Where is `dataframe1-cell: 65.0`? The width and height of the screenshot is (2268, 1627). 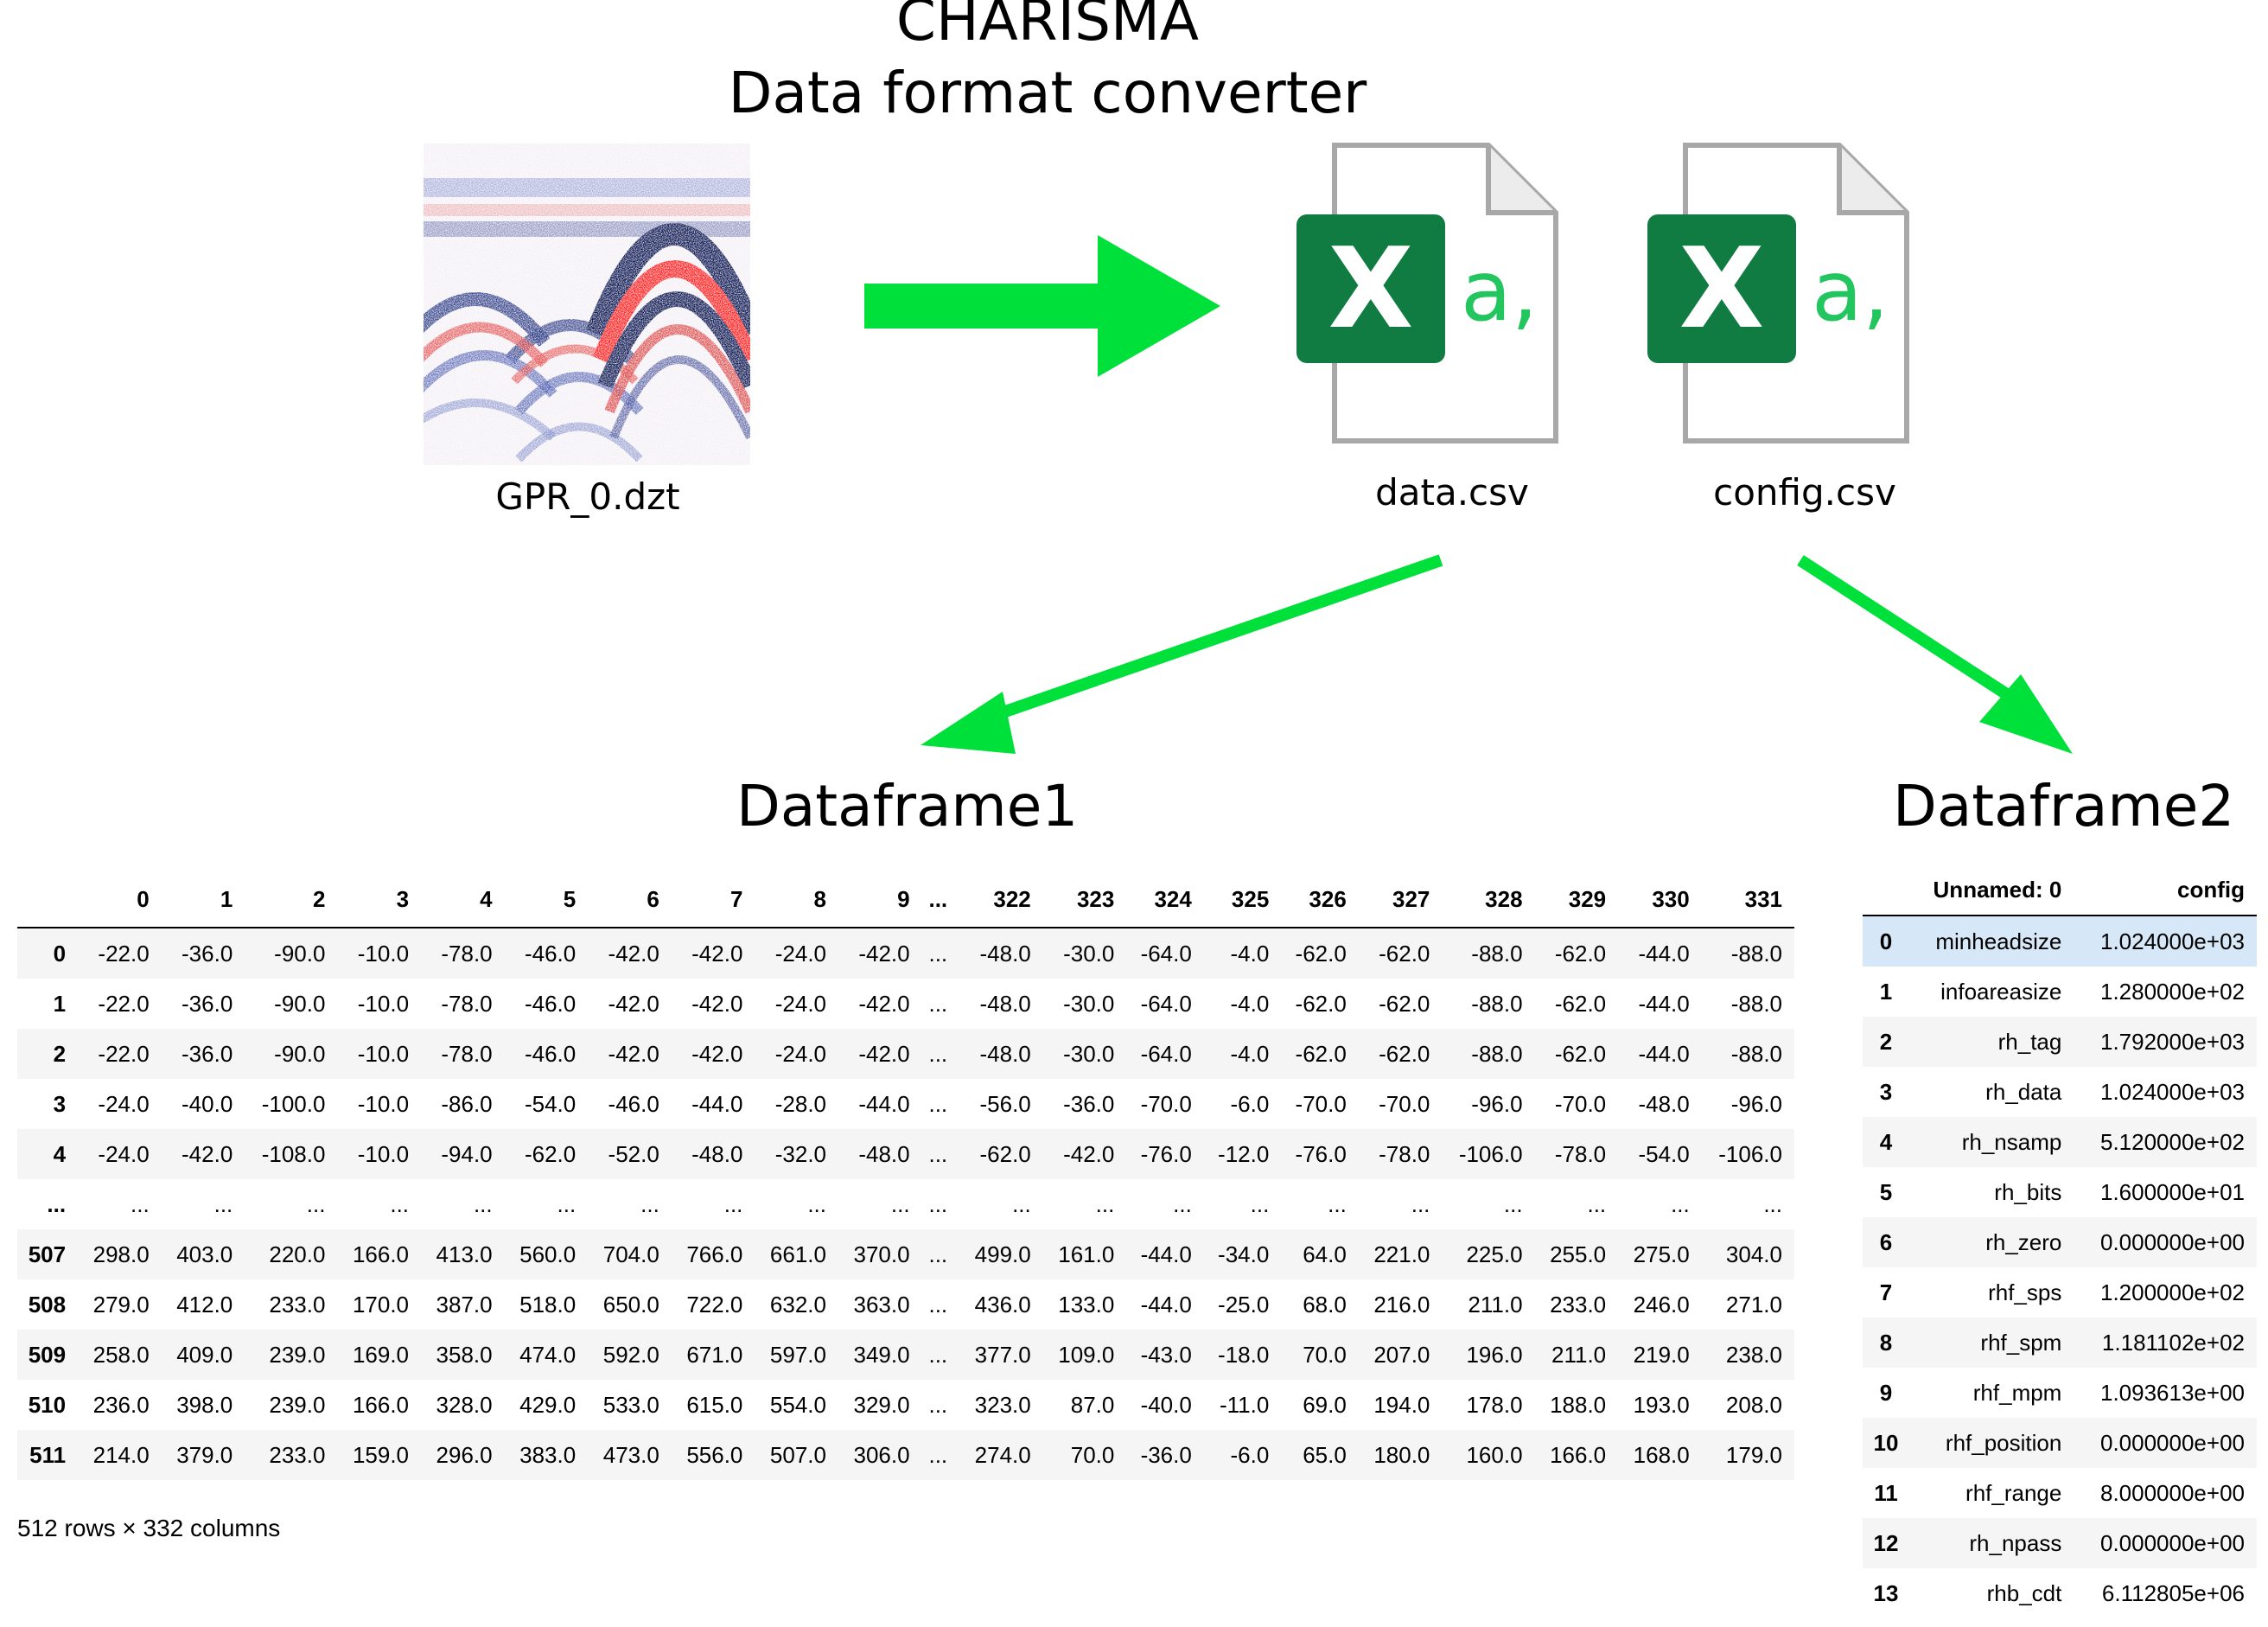 dataframe1-cell: 65.0 is located at coordinates (1325, 1454).